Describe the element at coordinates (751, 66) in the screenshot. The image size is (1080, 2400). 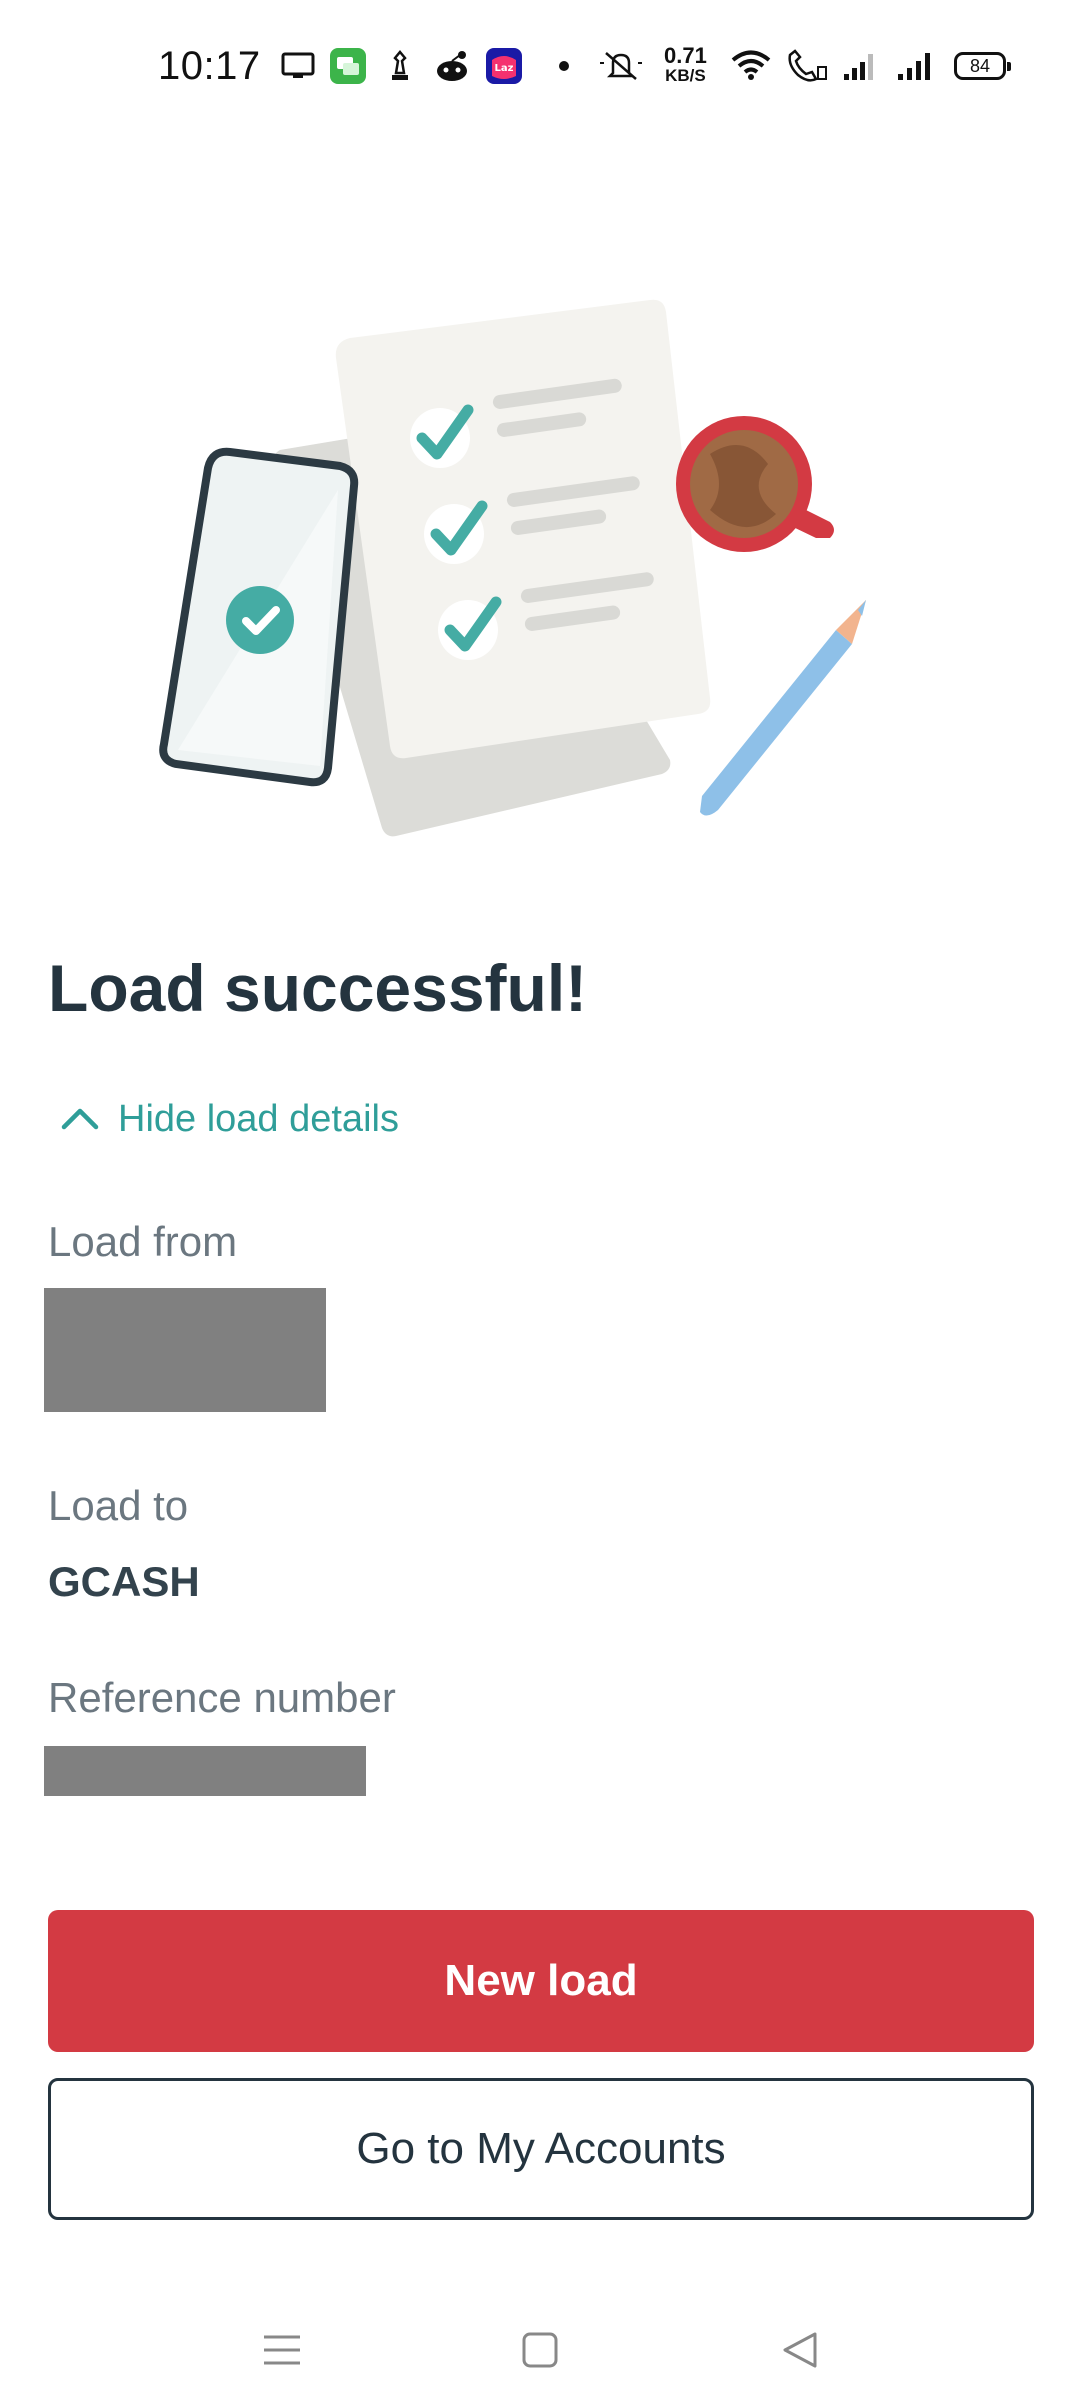
I see `wifi-icon` at that location.